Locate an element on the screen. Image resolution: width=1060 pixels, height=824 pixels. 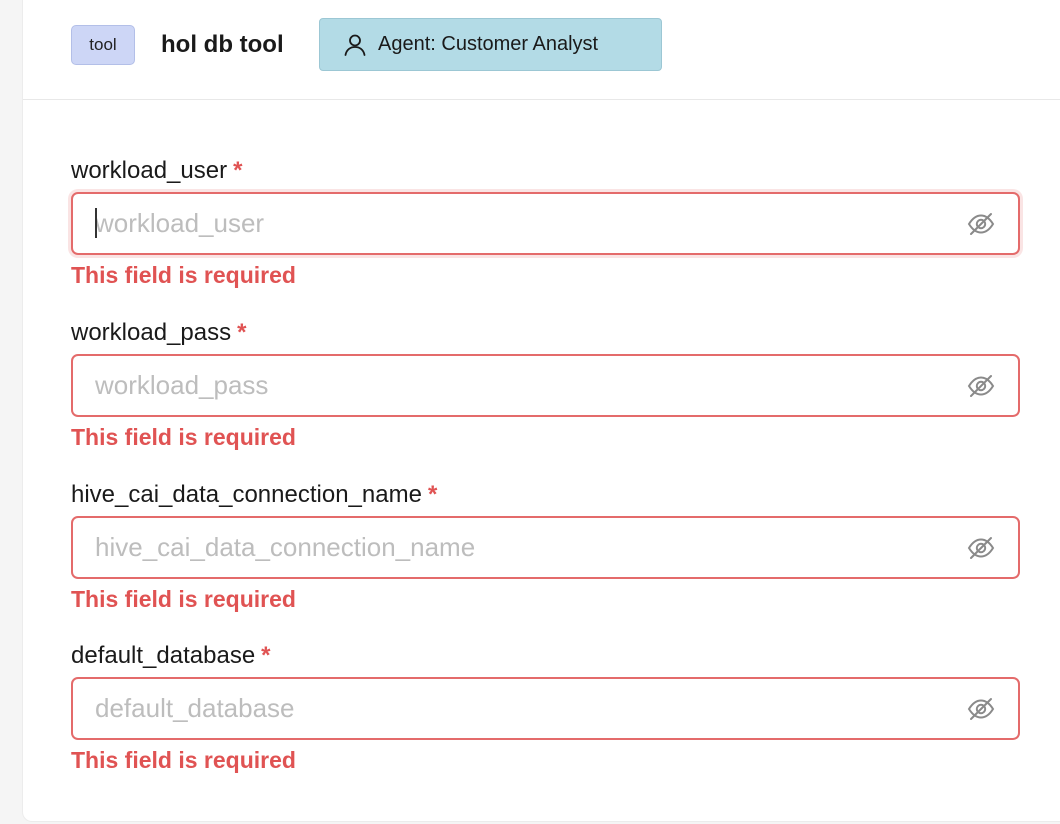
field-error-hive-cai-data-connection-name: This field is required is located at coordinates (183, 599).